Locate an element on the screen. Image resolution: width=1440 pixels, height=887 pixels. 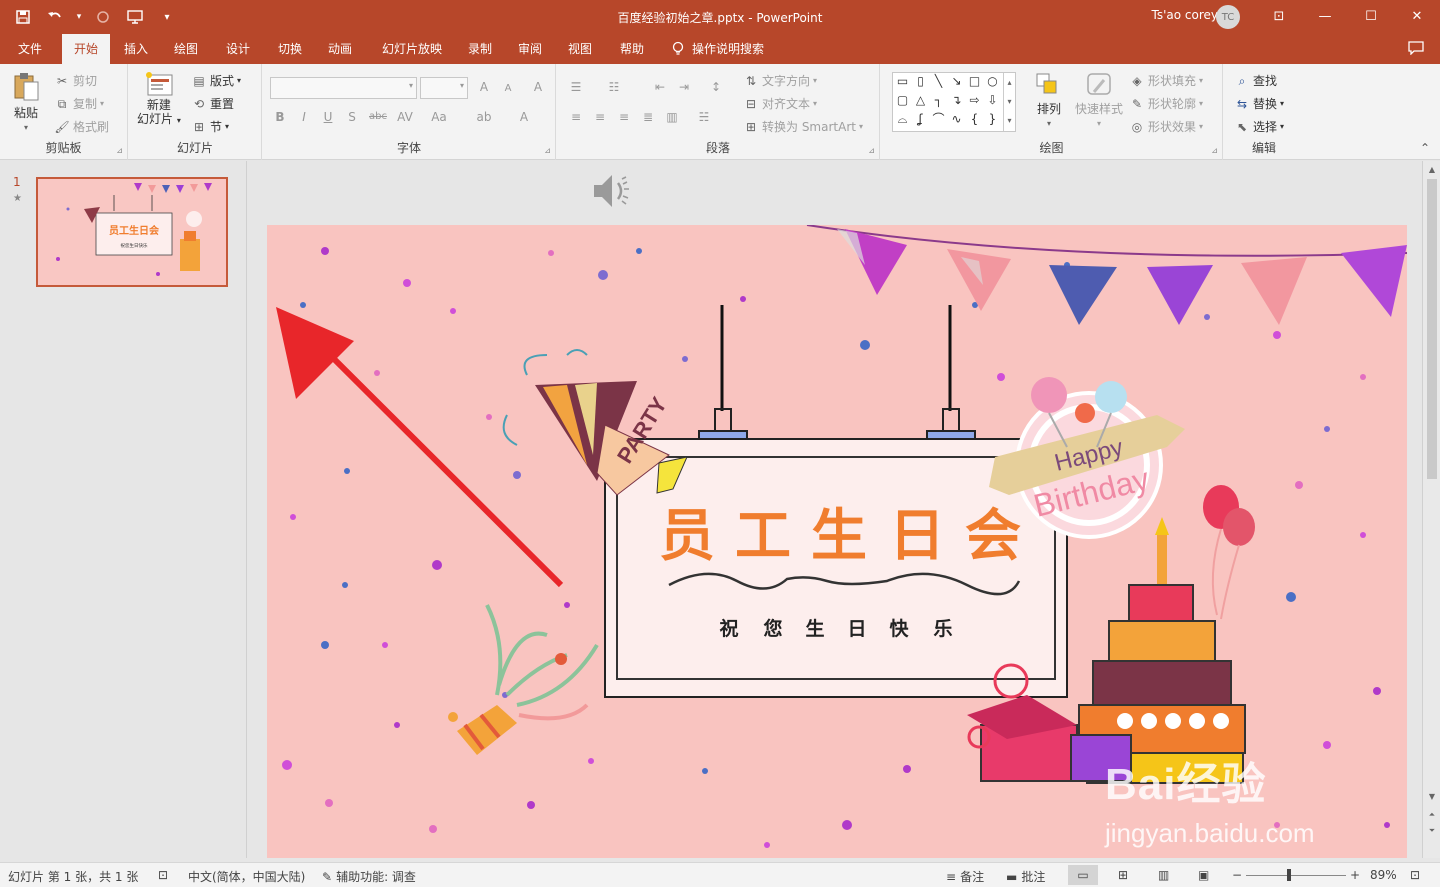
underline-icon: U is located at coordinates (328, 117).